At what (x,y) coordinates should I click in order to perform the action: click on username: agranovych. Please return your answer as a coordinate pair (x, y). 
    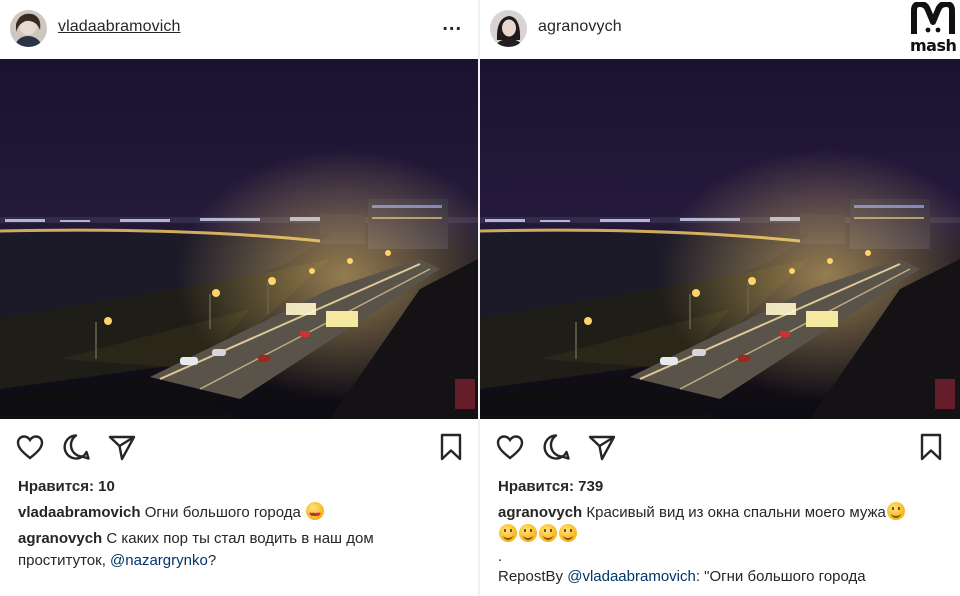
    Looking at the image, I should click on (580, 27).